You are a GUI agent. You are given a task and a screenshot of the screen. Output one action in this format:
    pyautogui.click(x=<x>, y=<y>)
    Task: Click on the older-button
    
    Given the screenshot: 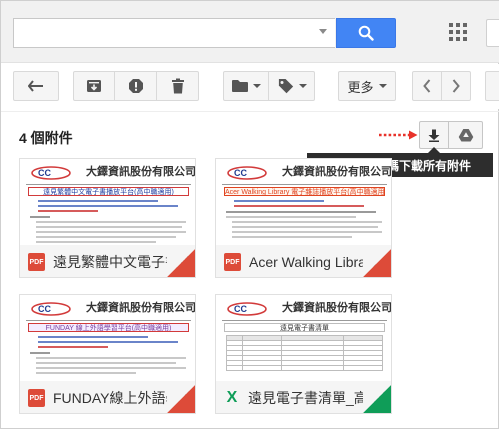 What is the action you would take?
    pyautogui.click(x=456, y=86)
    